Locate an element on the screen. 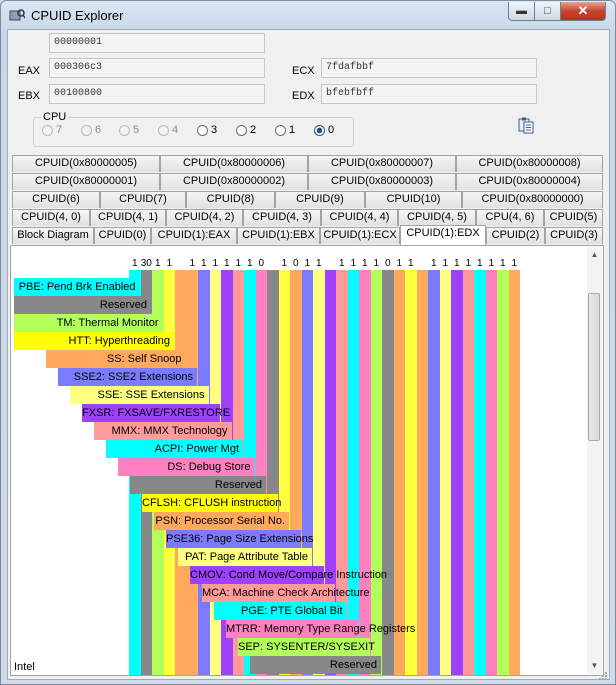 The height and width of the screenshot is (685, 616). tab-cpuid-0x80000003: CPUID(0x80000003) is located at coordinates (382, 181).